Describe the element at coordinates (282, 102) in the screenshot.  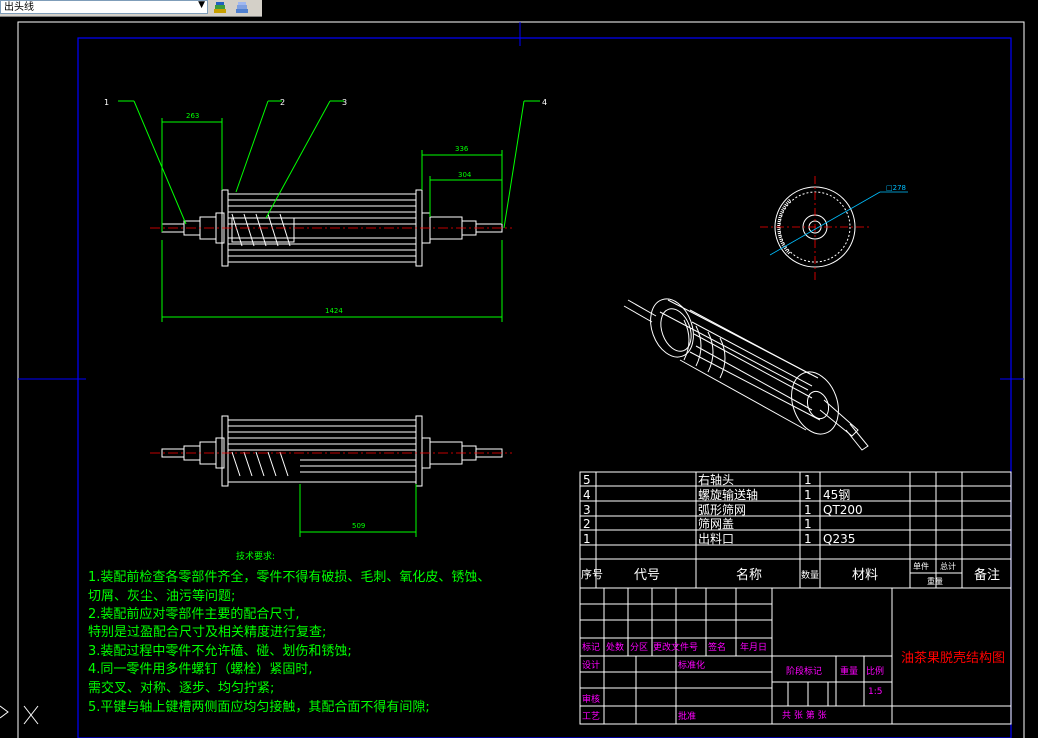
I see `callout-2: 2` at that location.